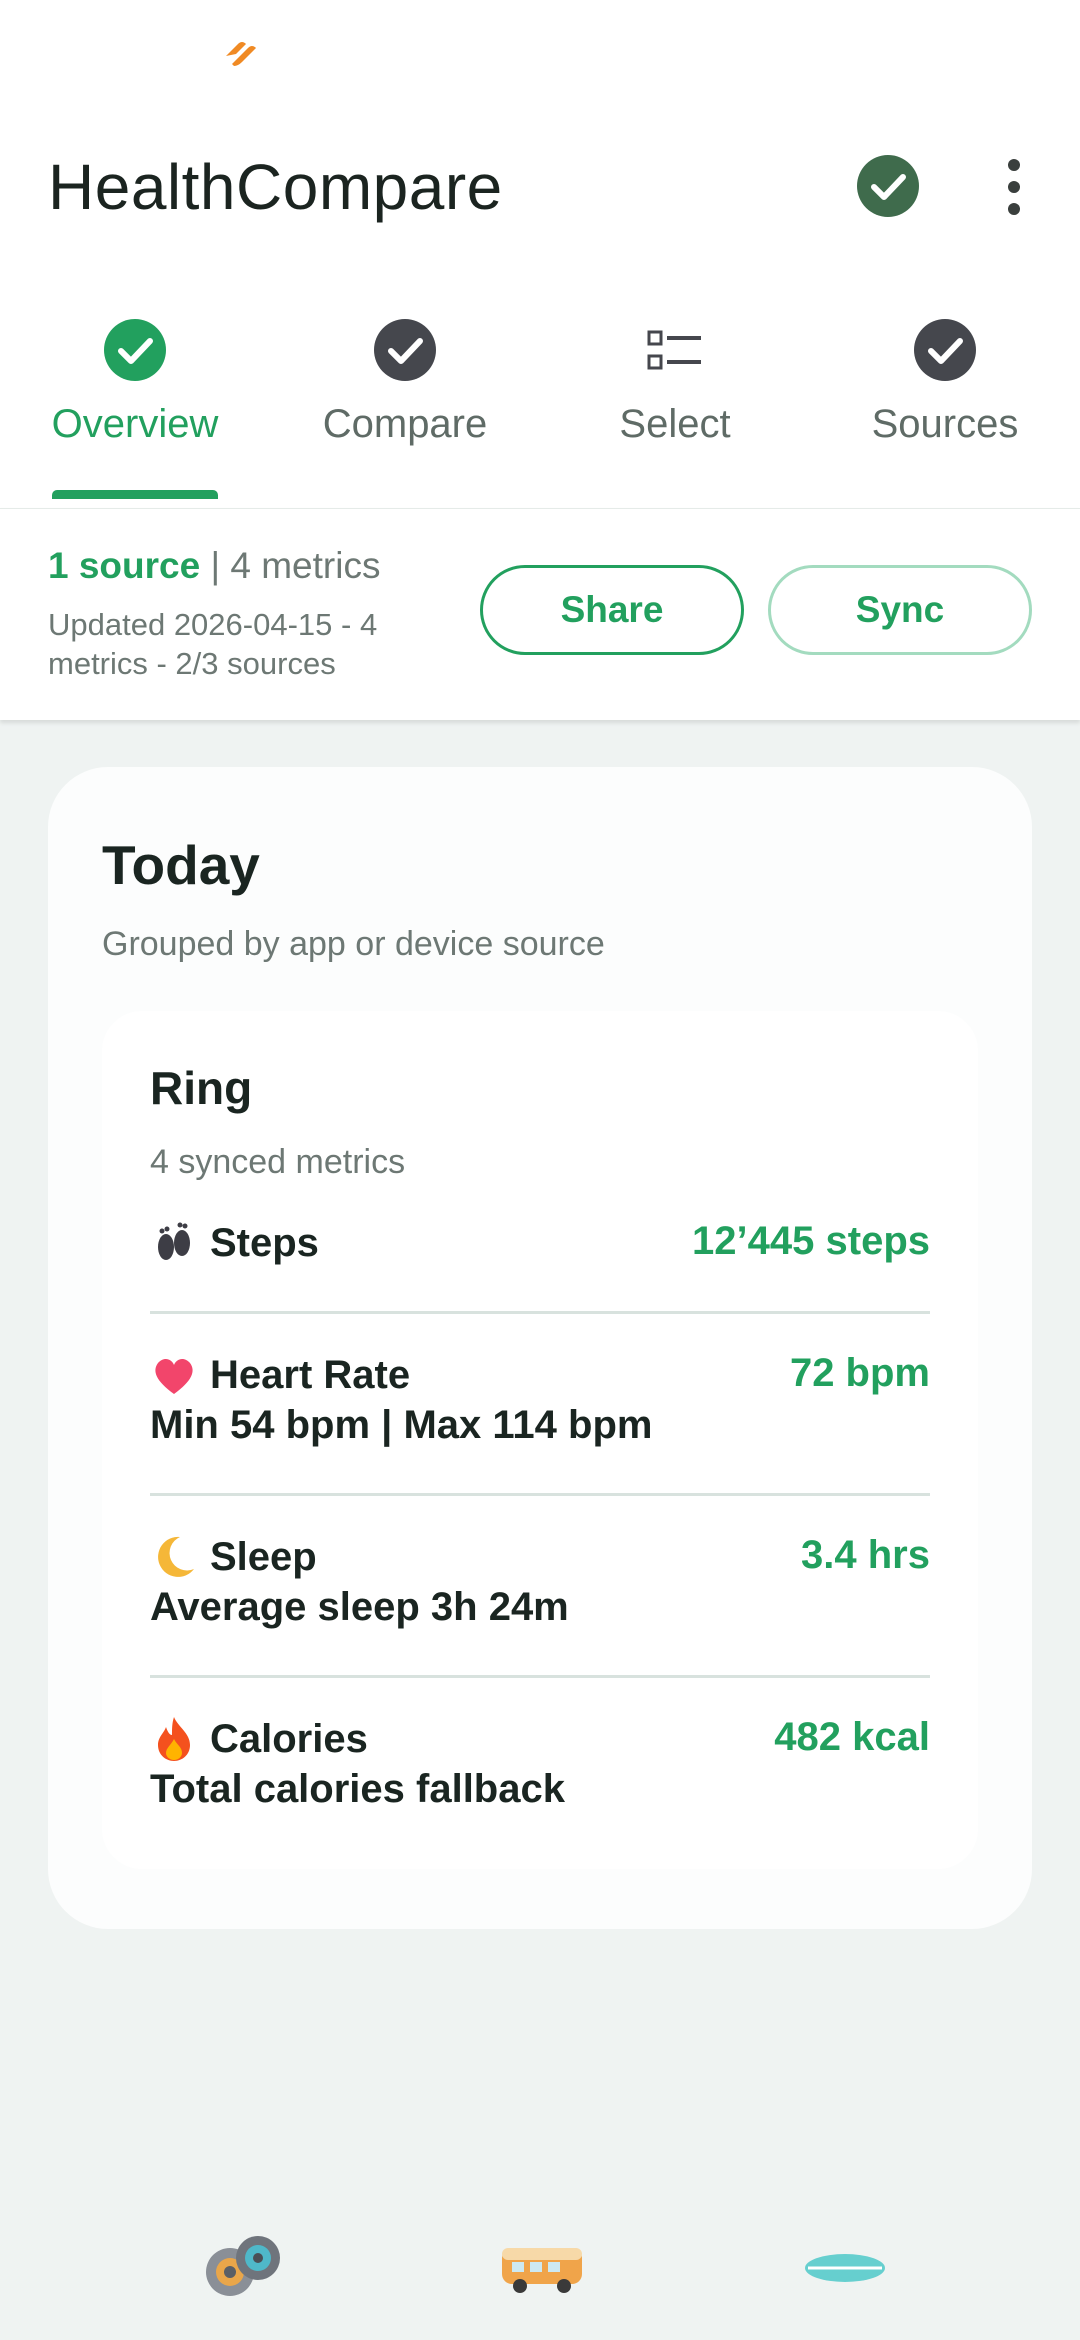  I want to click on metric-value: 72 bpm, so click(859, 1373).